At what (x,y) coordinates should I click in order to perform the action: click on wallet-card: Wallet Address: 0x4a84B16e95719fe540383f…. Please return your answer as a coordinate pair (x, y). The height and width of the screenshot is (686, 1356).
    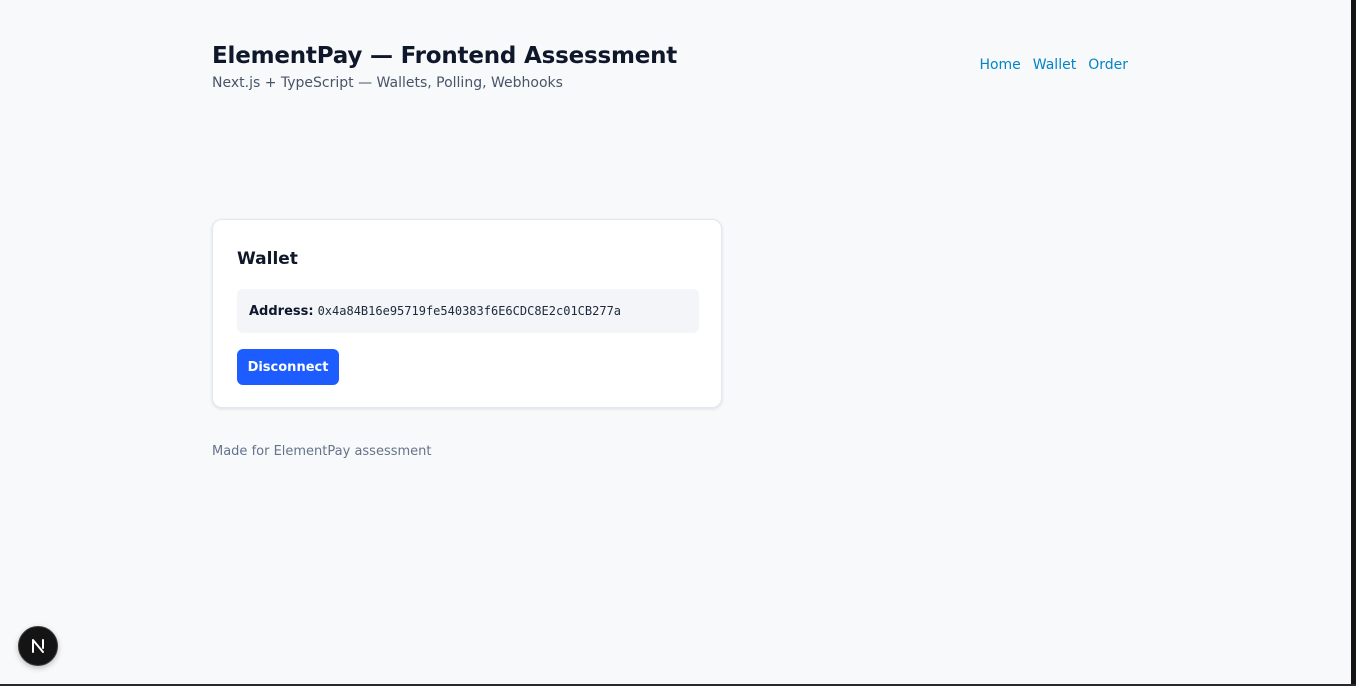
    Looking at the image, I should click on (467, 313).